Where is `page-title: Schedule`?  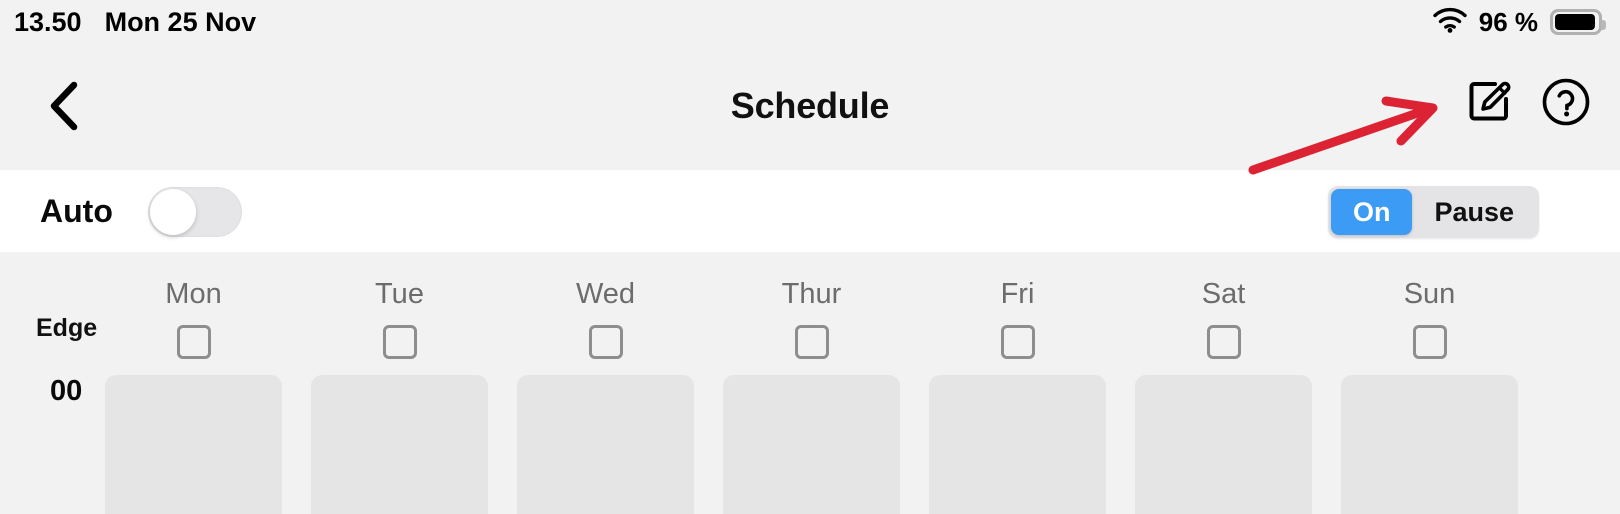 page-title: Schedule is located at coordinates (810, 105).